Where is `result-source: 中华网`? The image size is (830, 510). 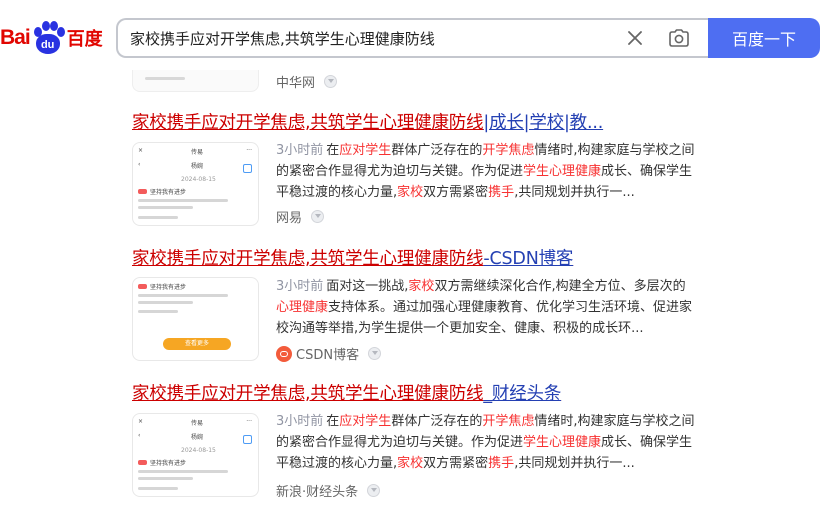
result-source: 中华网 is located at coordinates (307, 81).